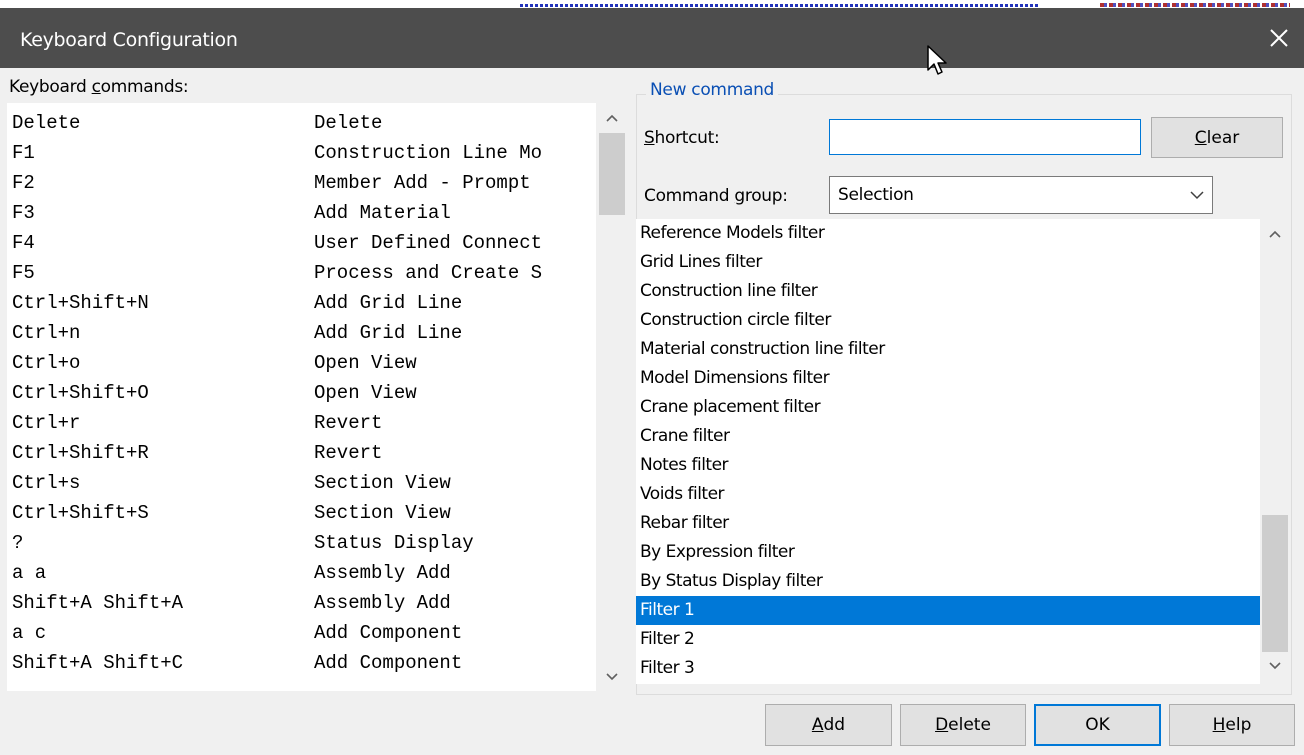 The width and height of the screenshot is (1304, 755). Describe the element at coordinates (302, 633) in the screenshot. I see `command-row: a c Add Component` at that location.